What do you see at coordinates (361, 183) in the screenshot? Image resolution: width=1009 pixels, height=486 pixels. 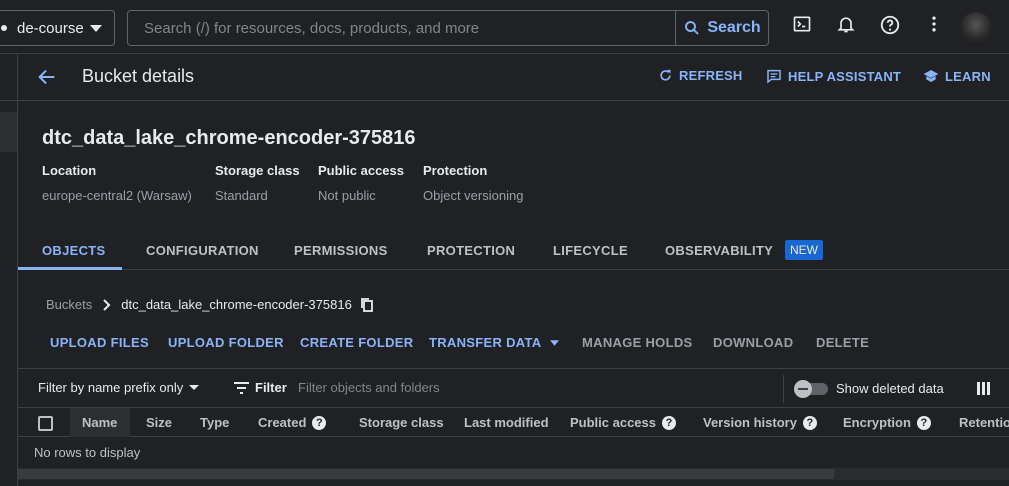 I see `meta-public-access: Public access Not public` at bounding box center [361, 183].